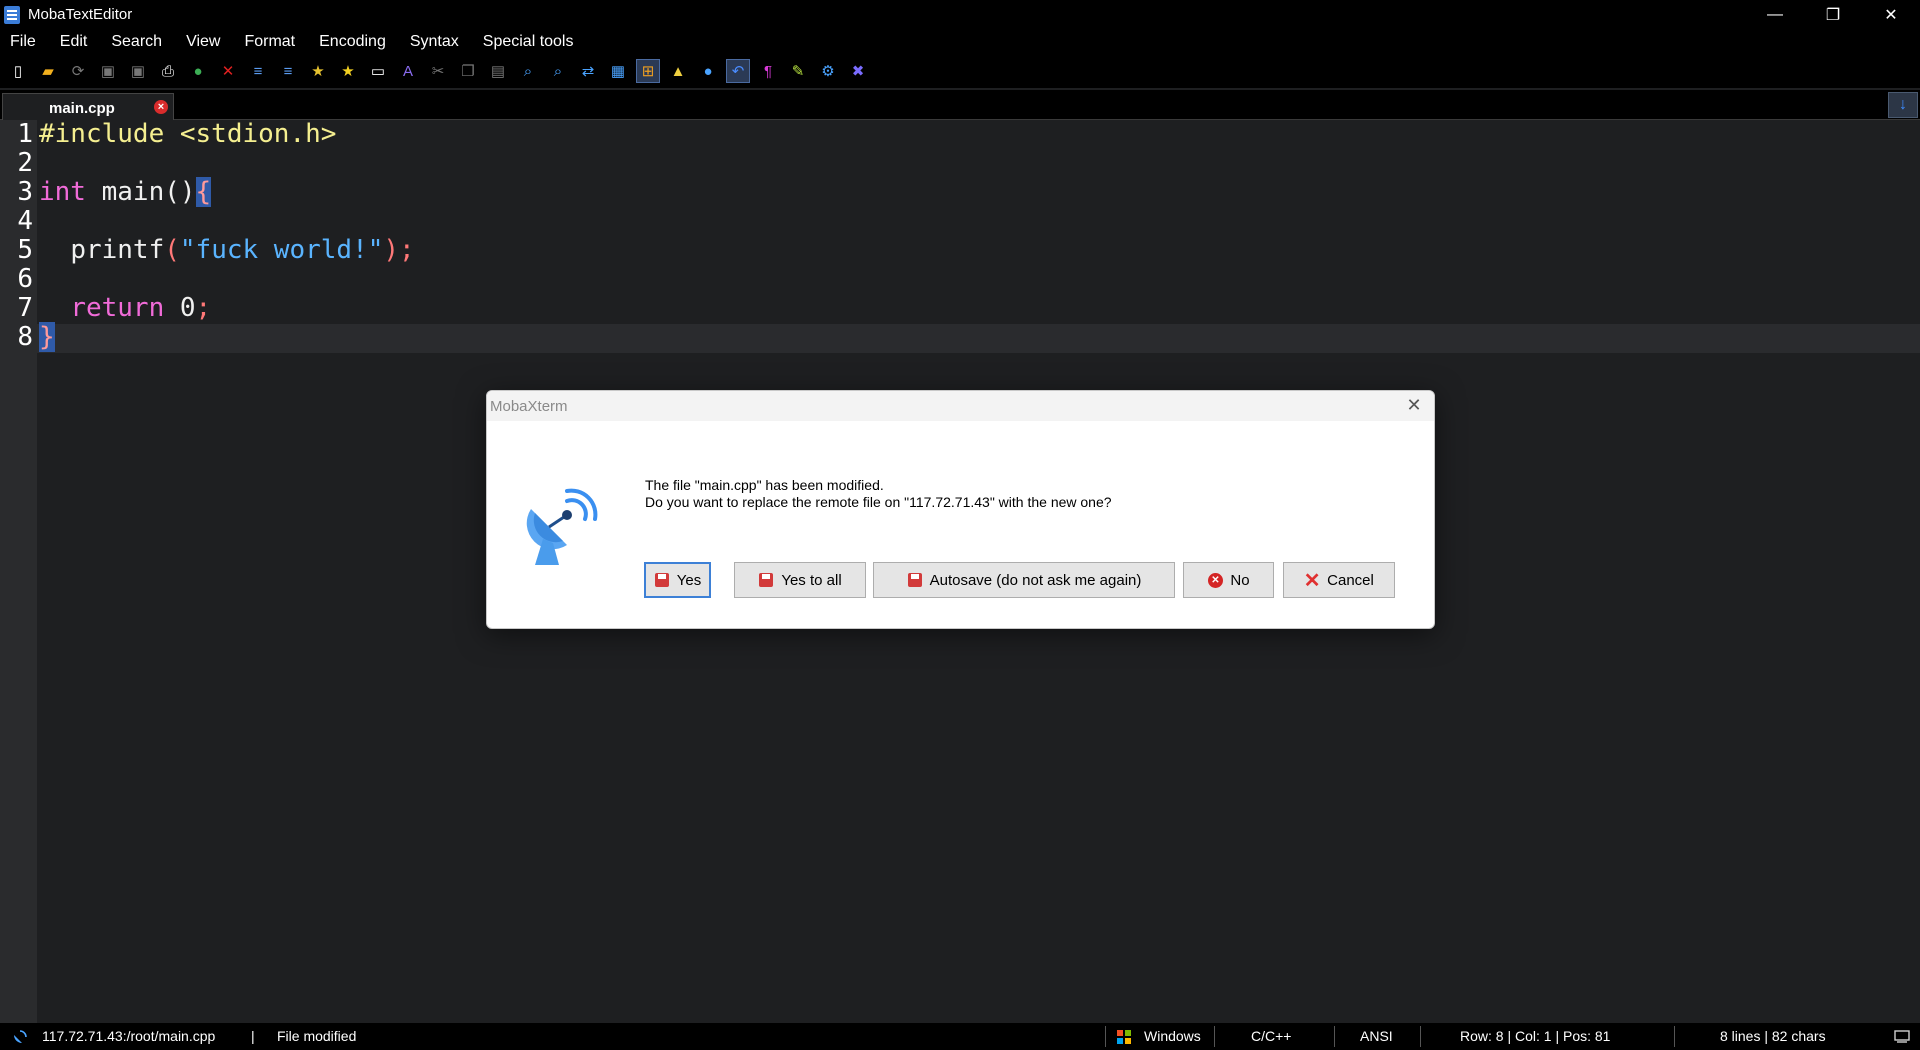 This screenshot has width=1920, height=1050. What do you see at coordinates (24, 41) in the screenshot?
I see `menu-file: File` at bounding box center [24, 41].